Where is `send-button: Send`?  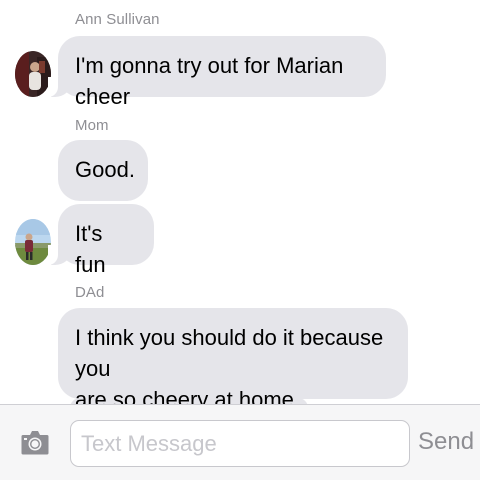 send-button: Send is located at coordinates (446, 442).